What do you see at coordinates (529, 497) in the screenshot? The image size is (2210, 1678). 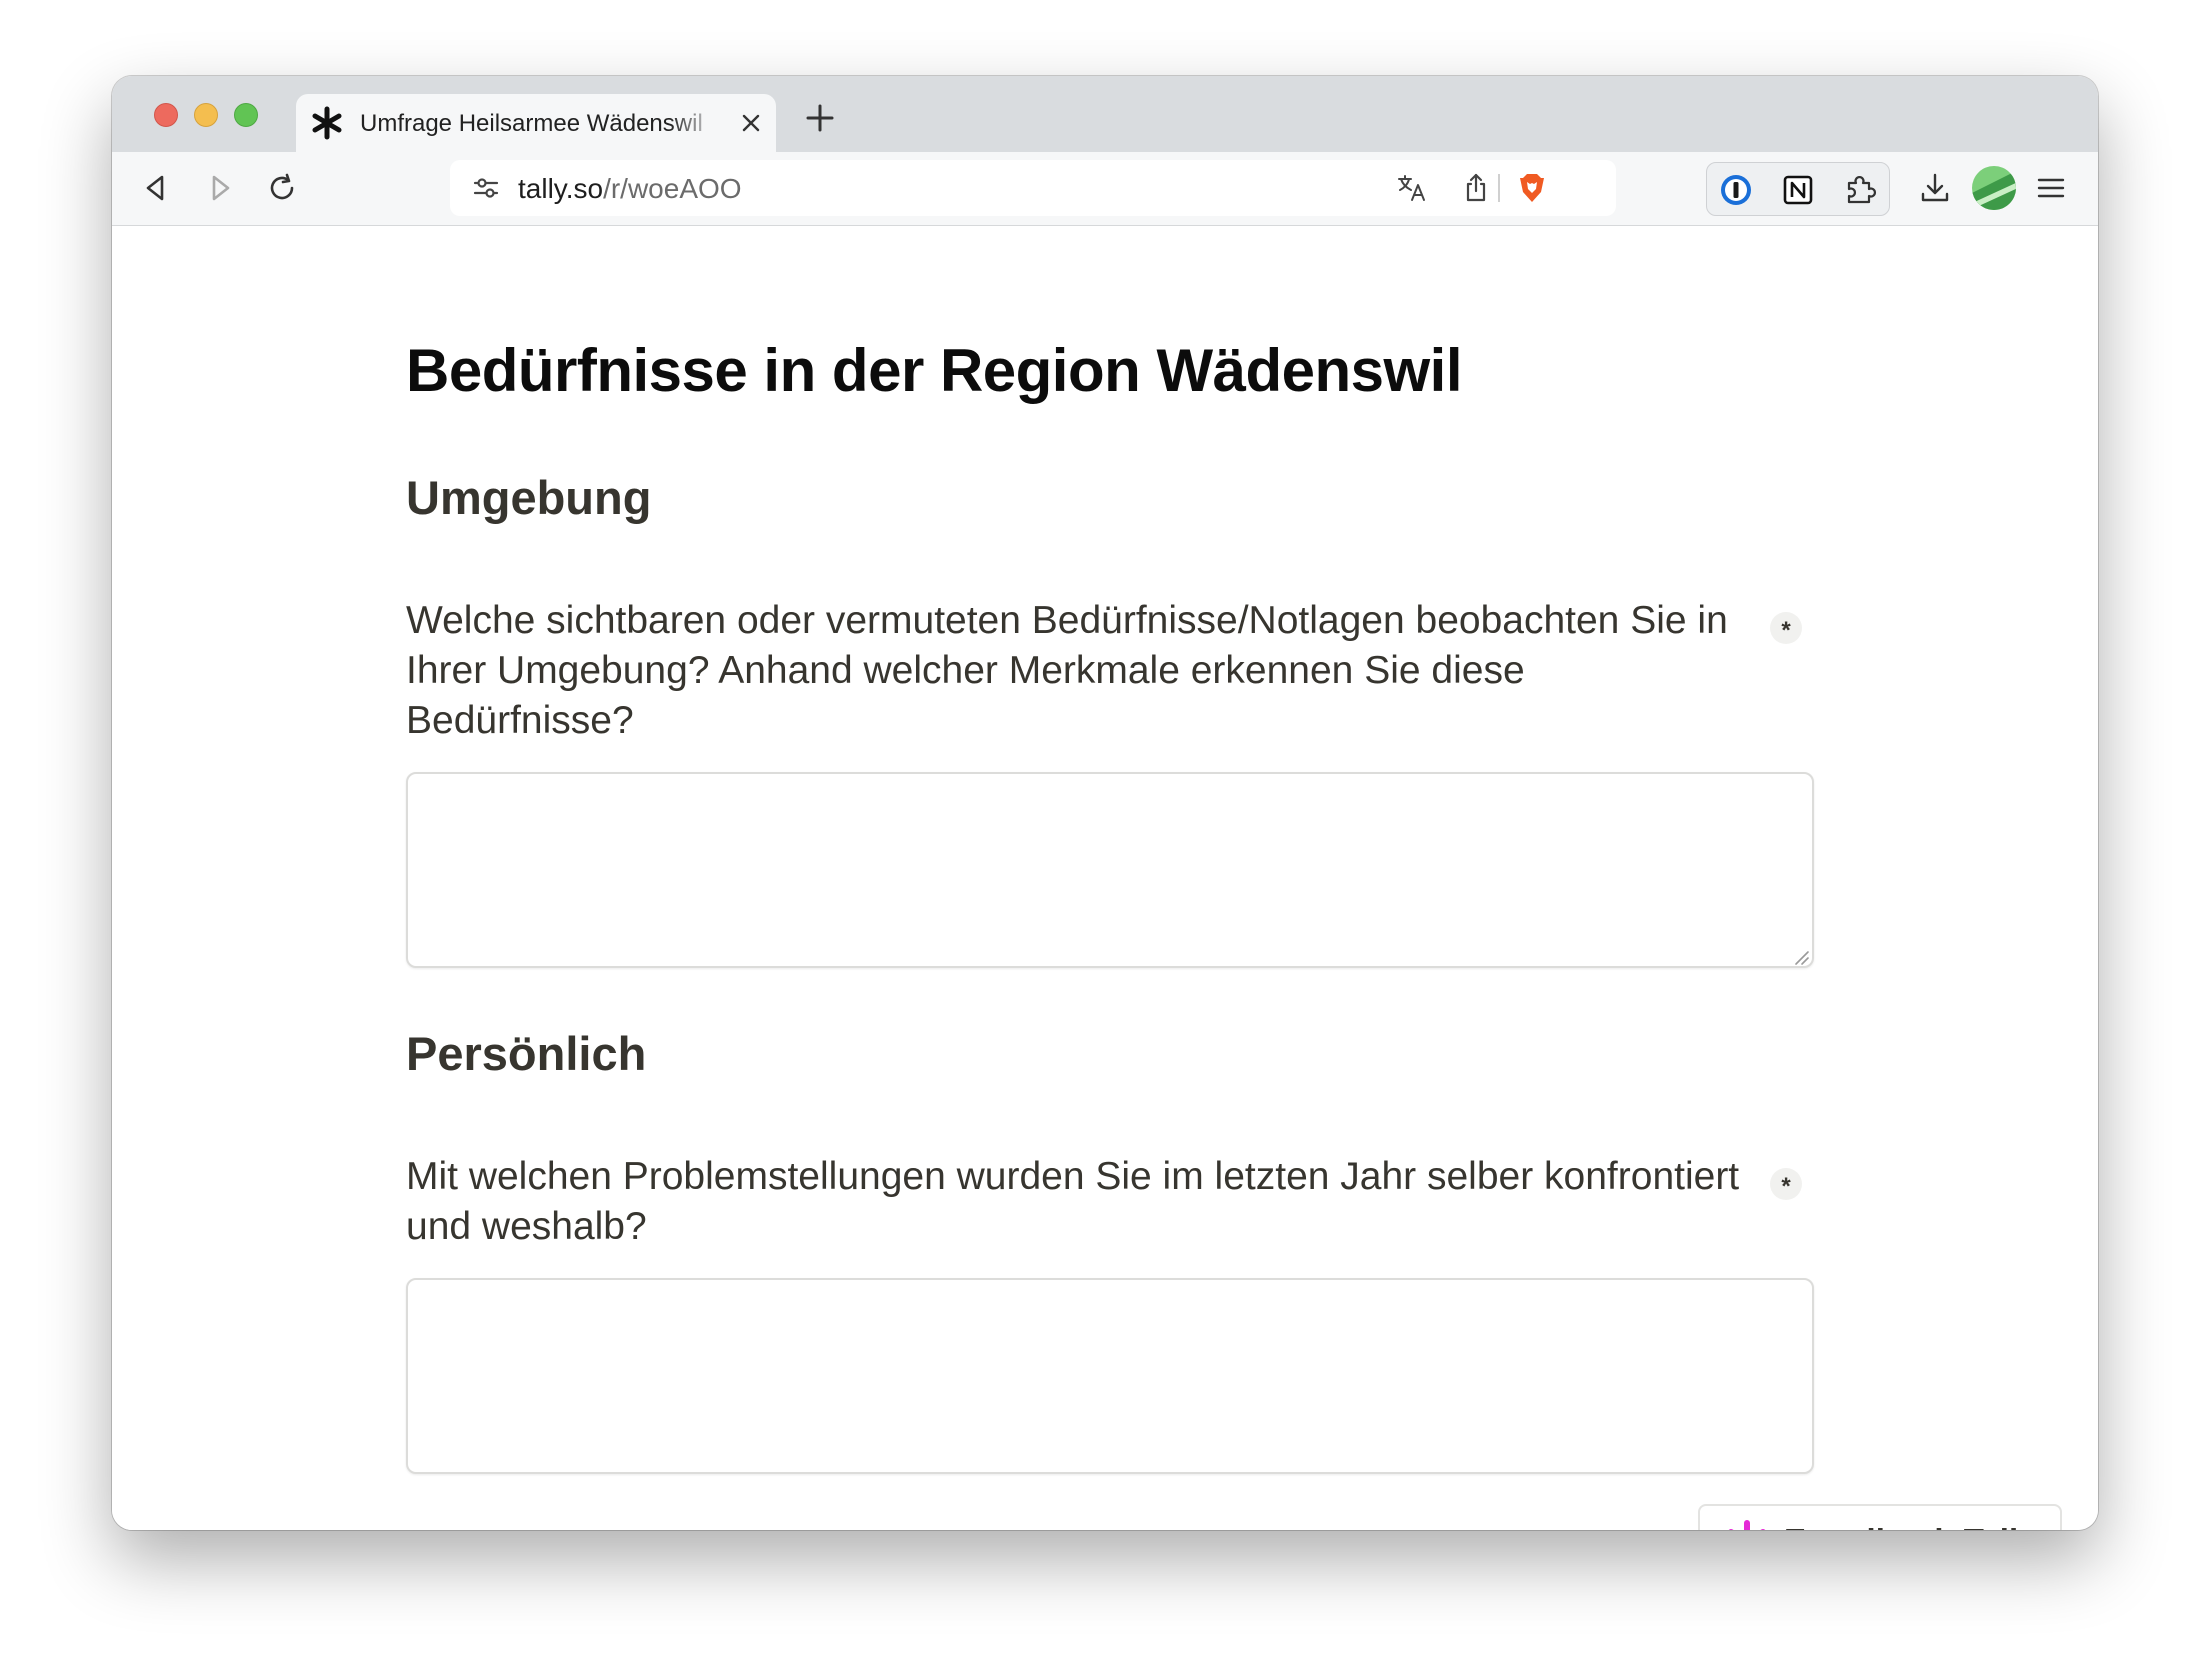 I see `section-heading-umgebung: Umgebung` at bounding box center [529, 497].